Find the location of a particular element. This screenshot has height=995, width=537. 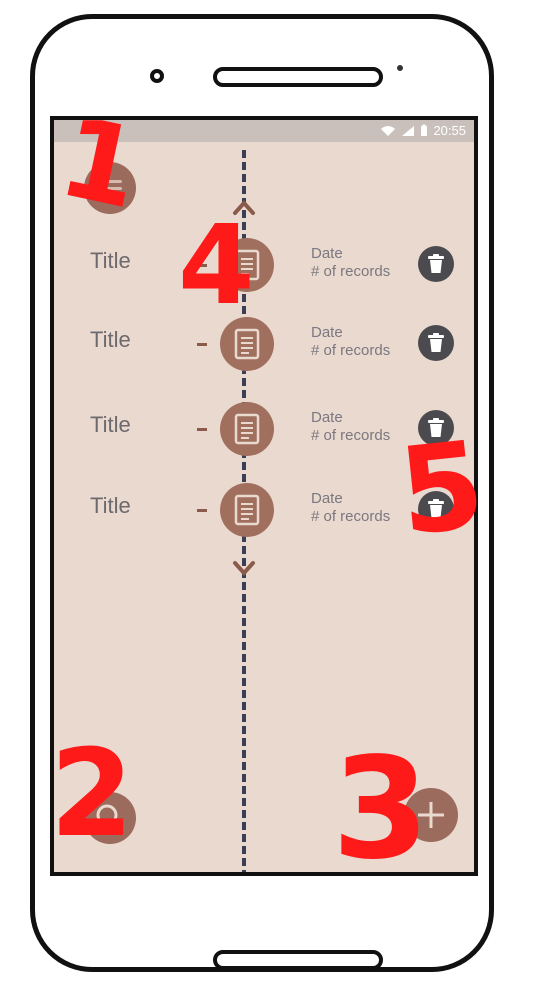

search-icon is located at coordinates (109, 817).